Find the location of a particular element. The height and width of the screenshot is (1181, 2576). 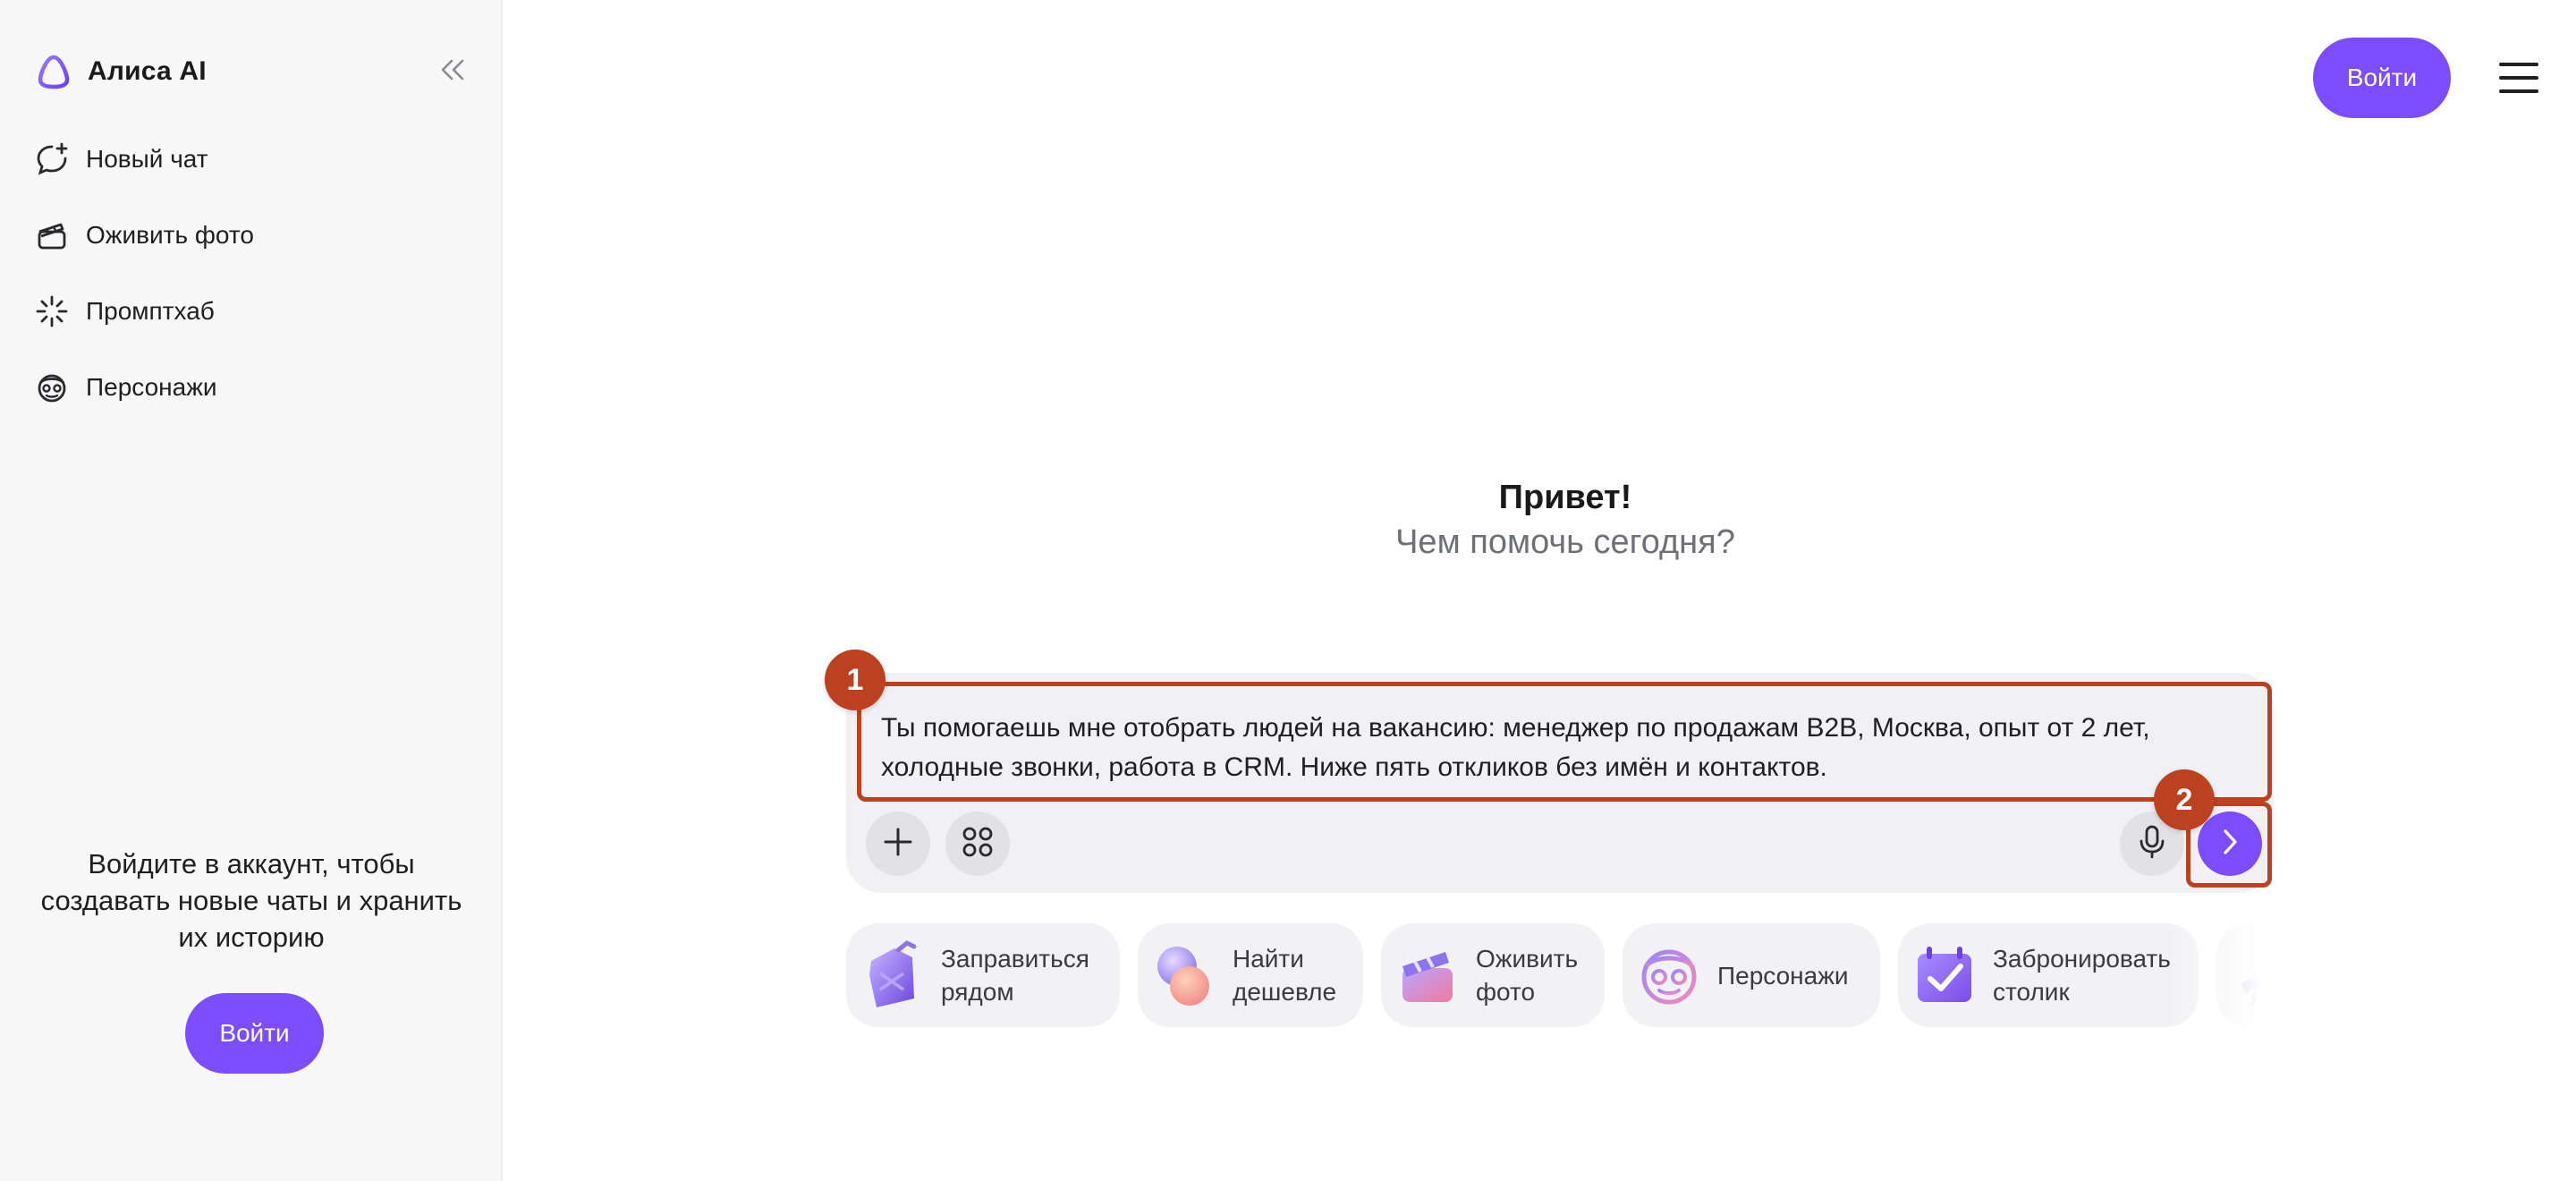

brand: Алиса AI is located at coordinates (120, 71).